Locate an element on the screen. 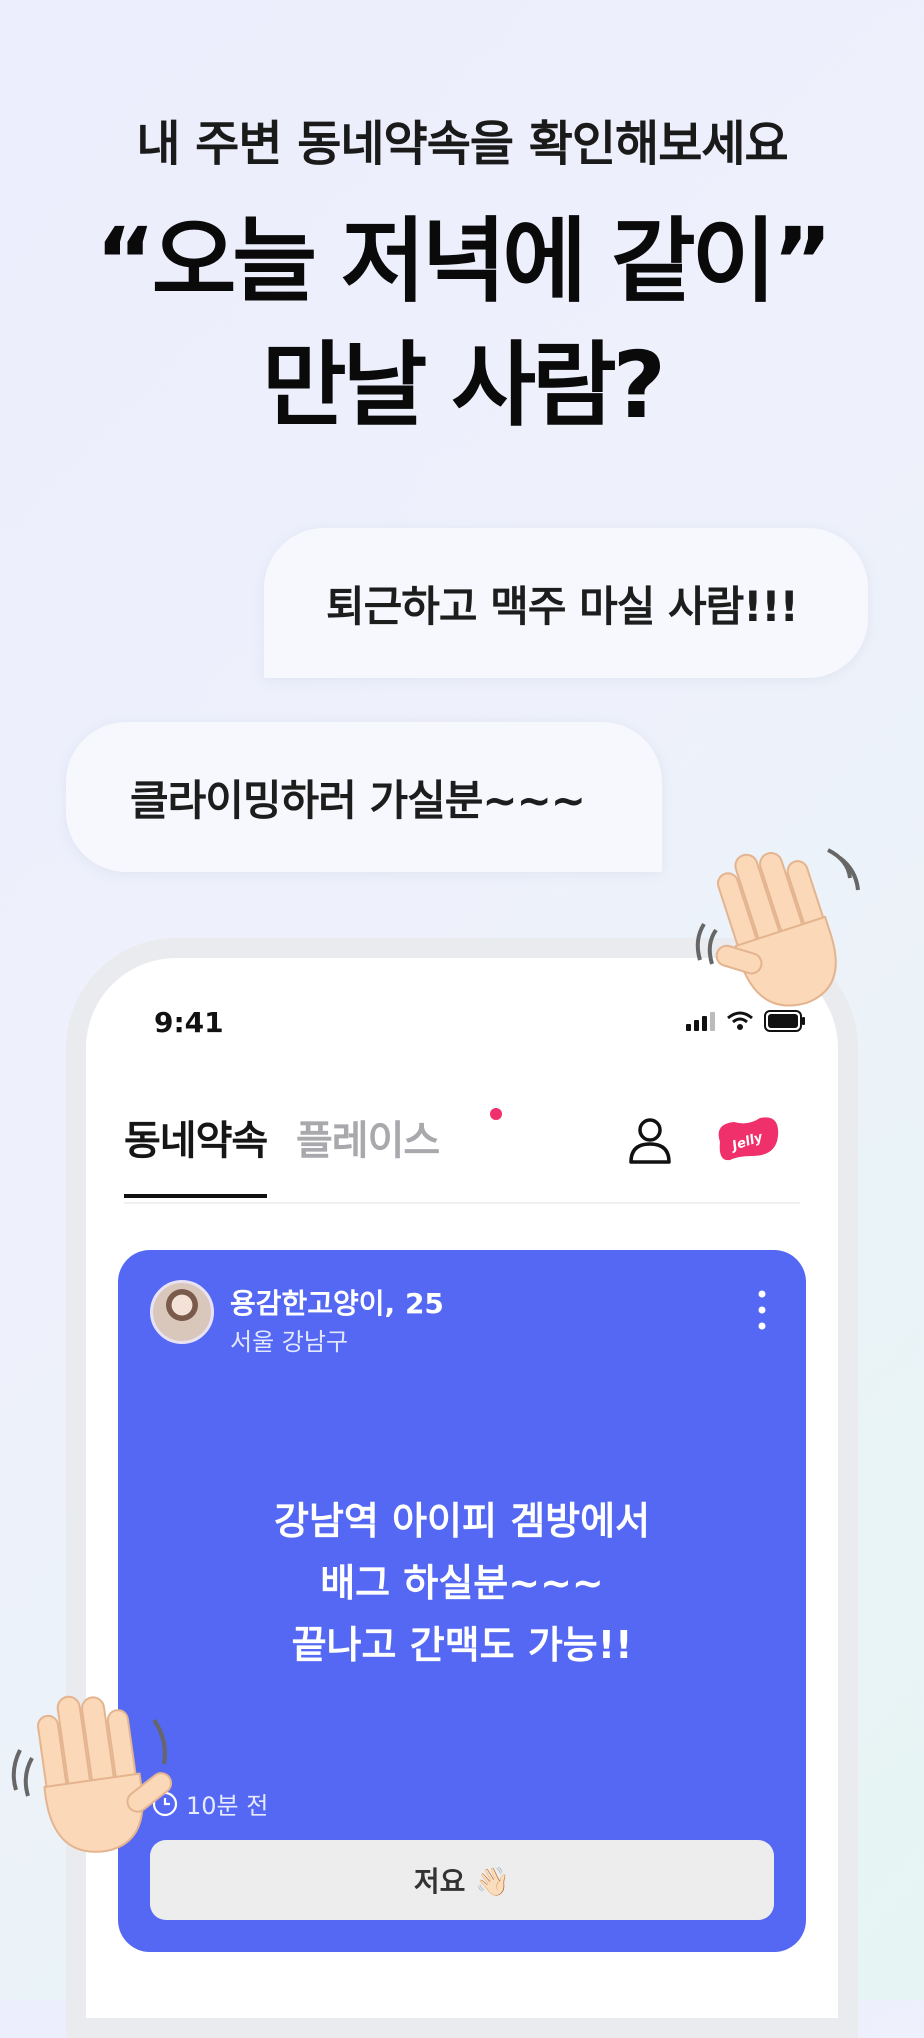 Image resolution: width=924 pixels, height=2038 pixels. status-time: 9:41 is located at coordinates (189, 1022).